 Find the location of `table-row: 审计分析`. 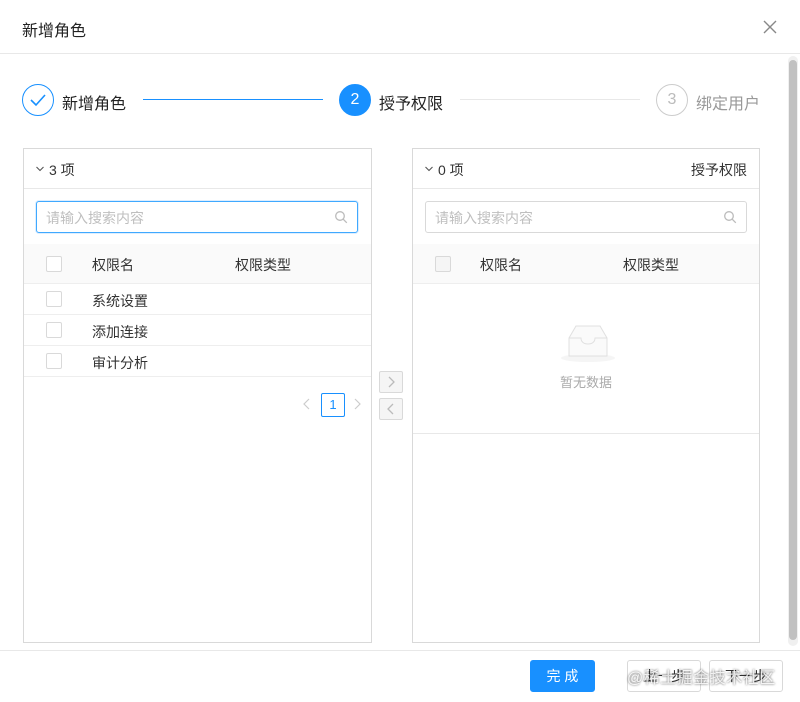

table-row: 审计分析 is located at coordinates (197, 361).